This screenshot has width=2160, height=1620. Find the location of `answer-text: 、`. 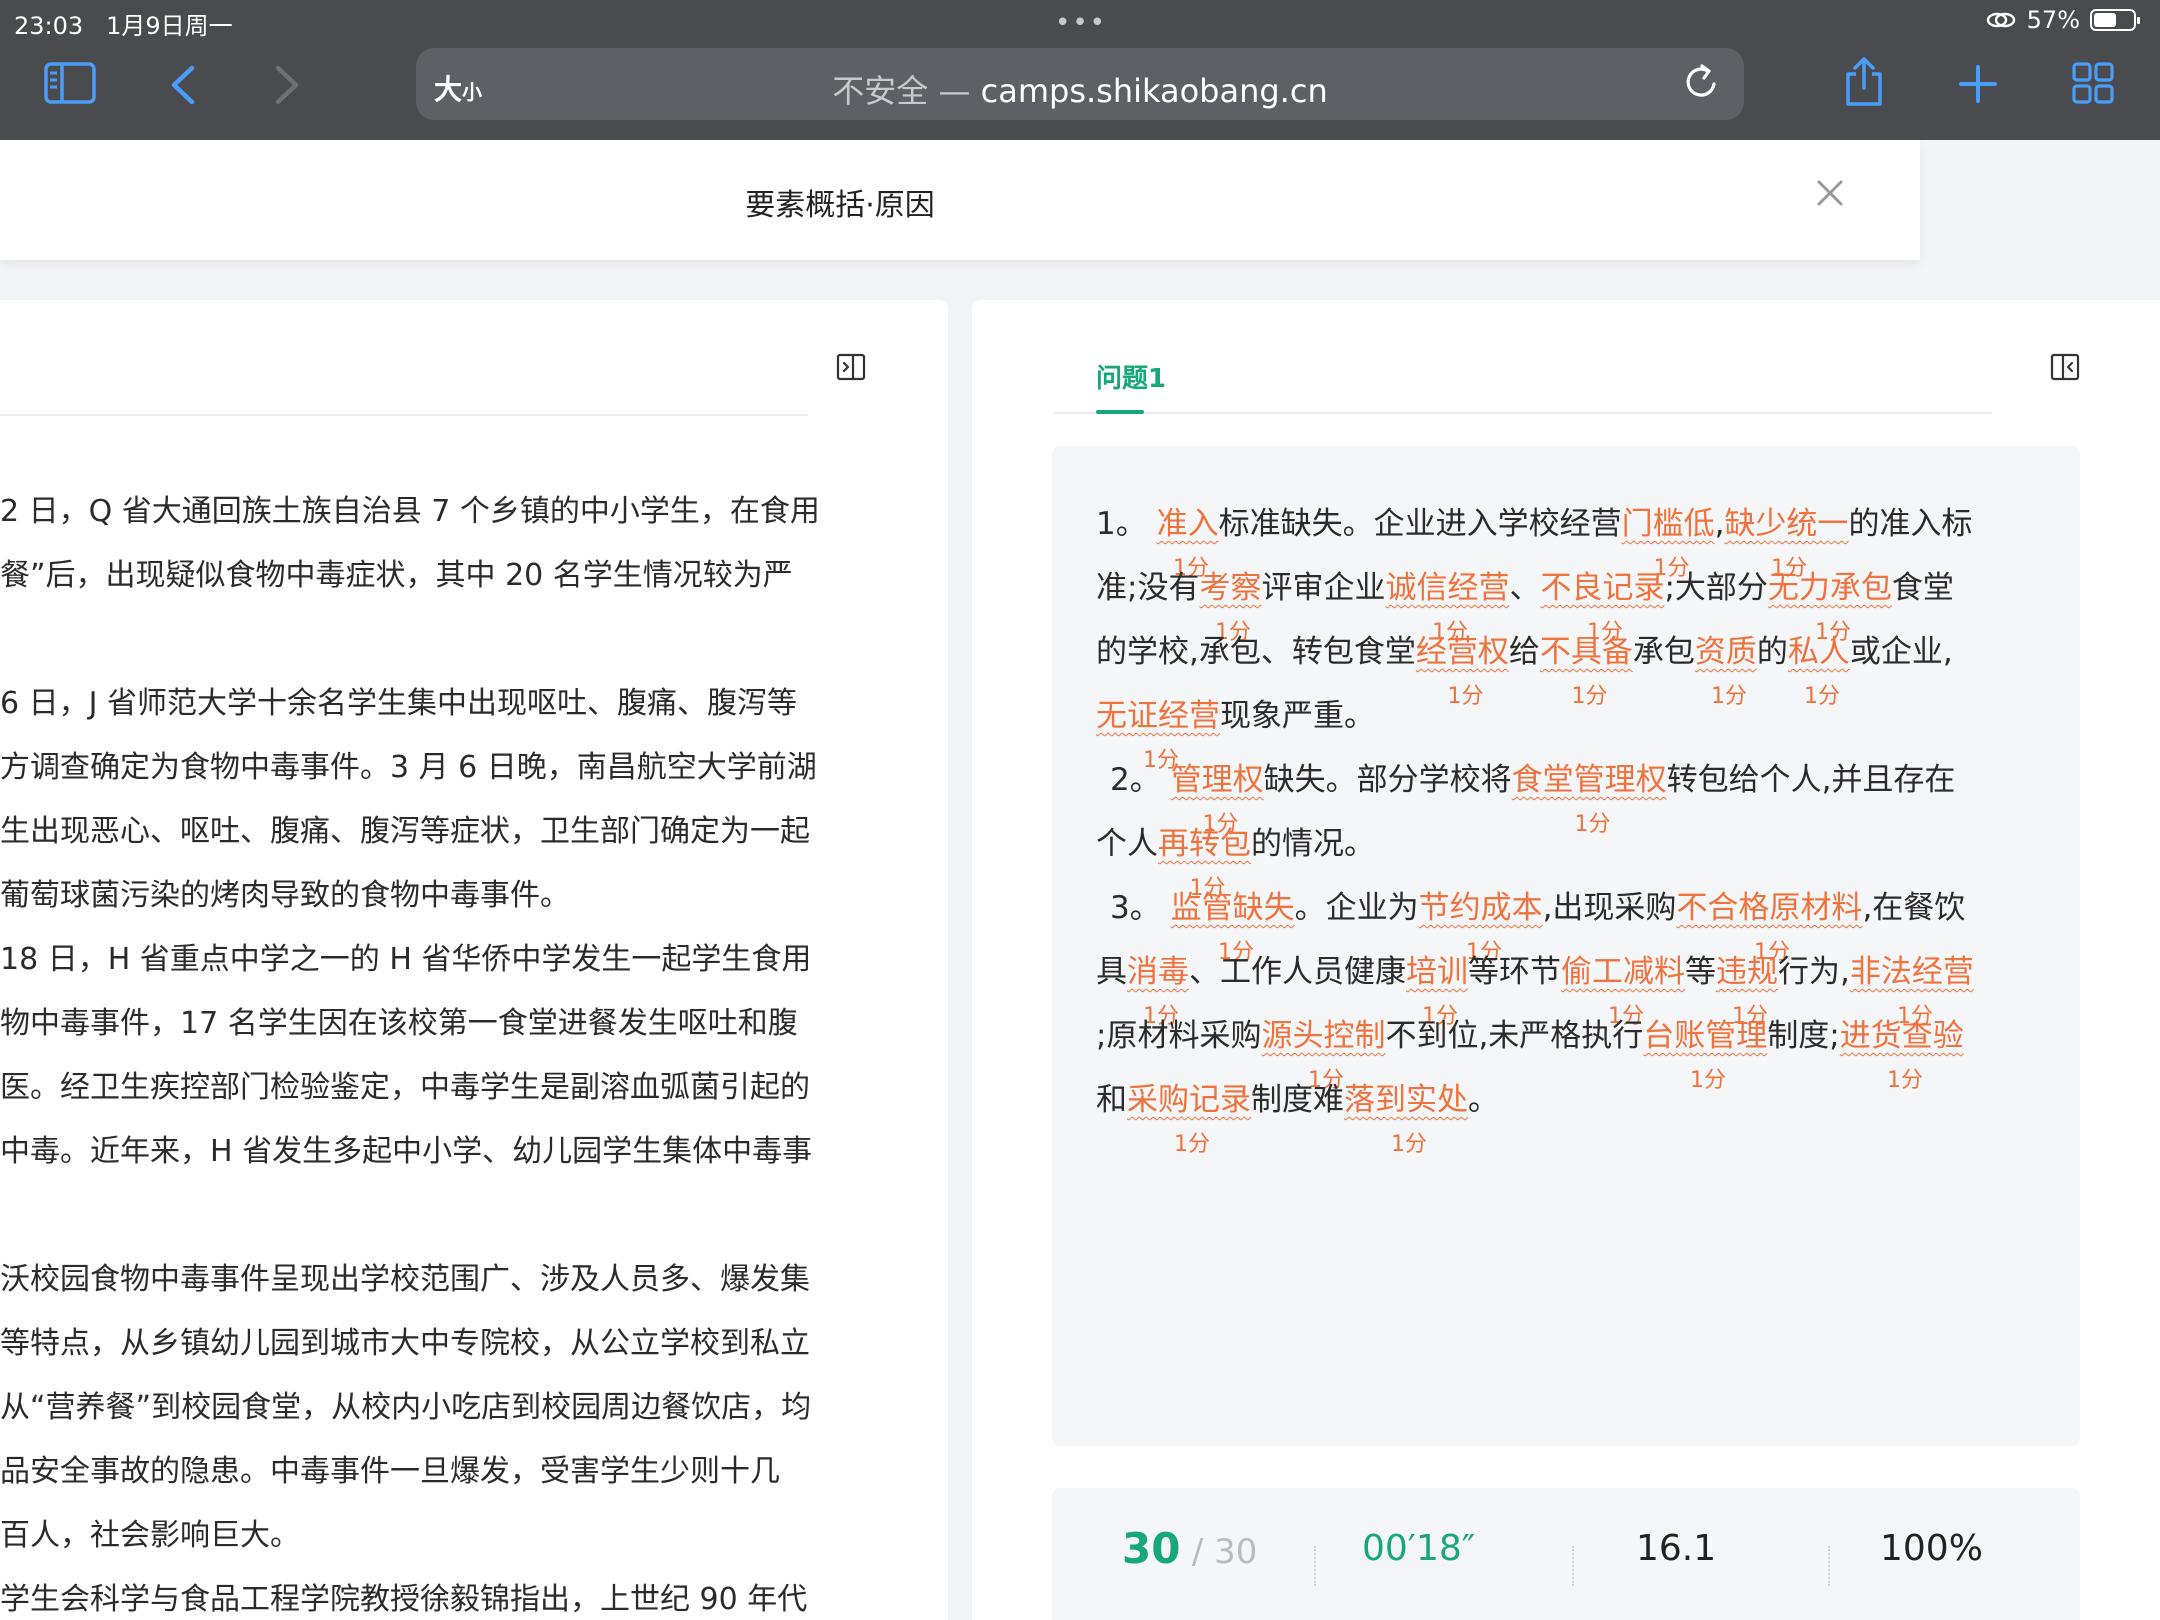

answer-text: 、 is located at coordinates (1525, 588).